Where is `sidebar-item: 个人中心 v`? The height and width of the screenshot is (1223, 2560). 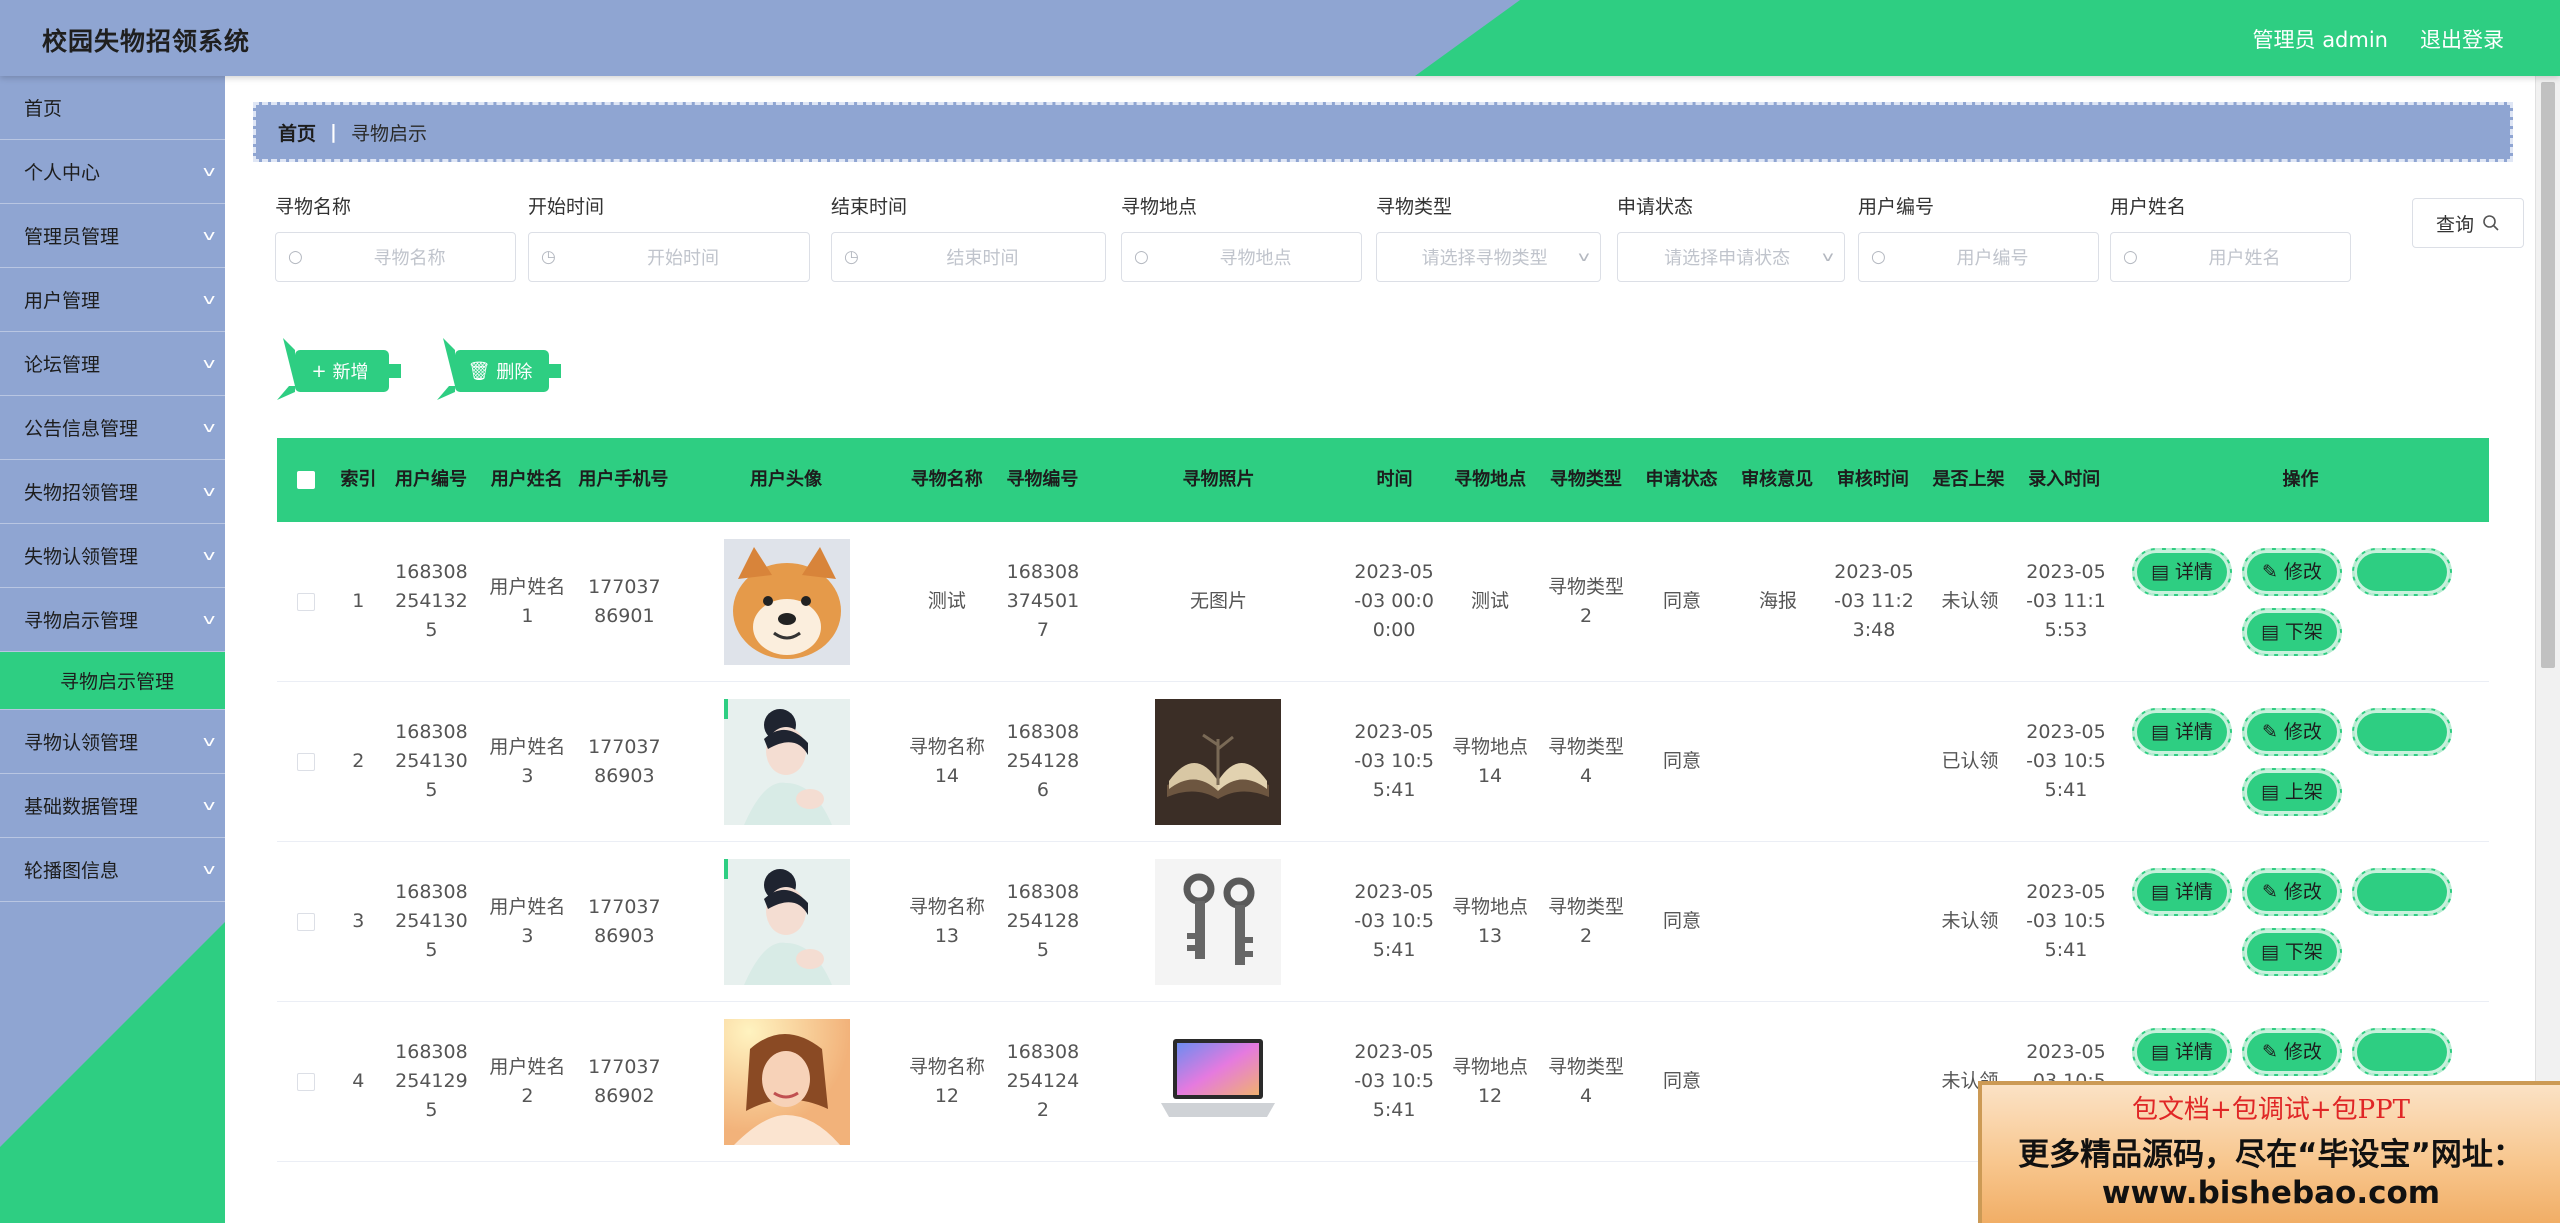 sidebar-item: 个人中心 v is located at coordinates (112, 172).